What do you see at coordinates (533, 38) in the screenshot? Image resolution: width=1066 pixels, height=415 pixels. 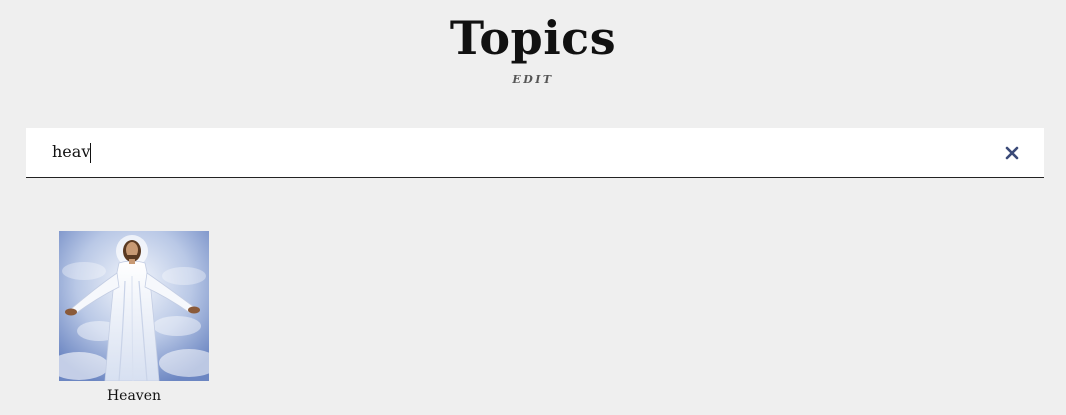 I see `page-title: Topics` at bounding box center [533, 38].